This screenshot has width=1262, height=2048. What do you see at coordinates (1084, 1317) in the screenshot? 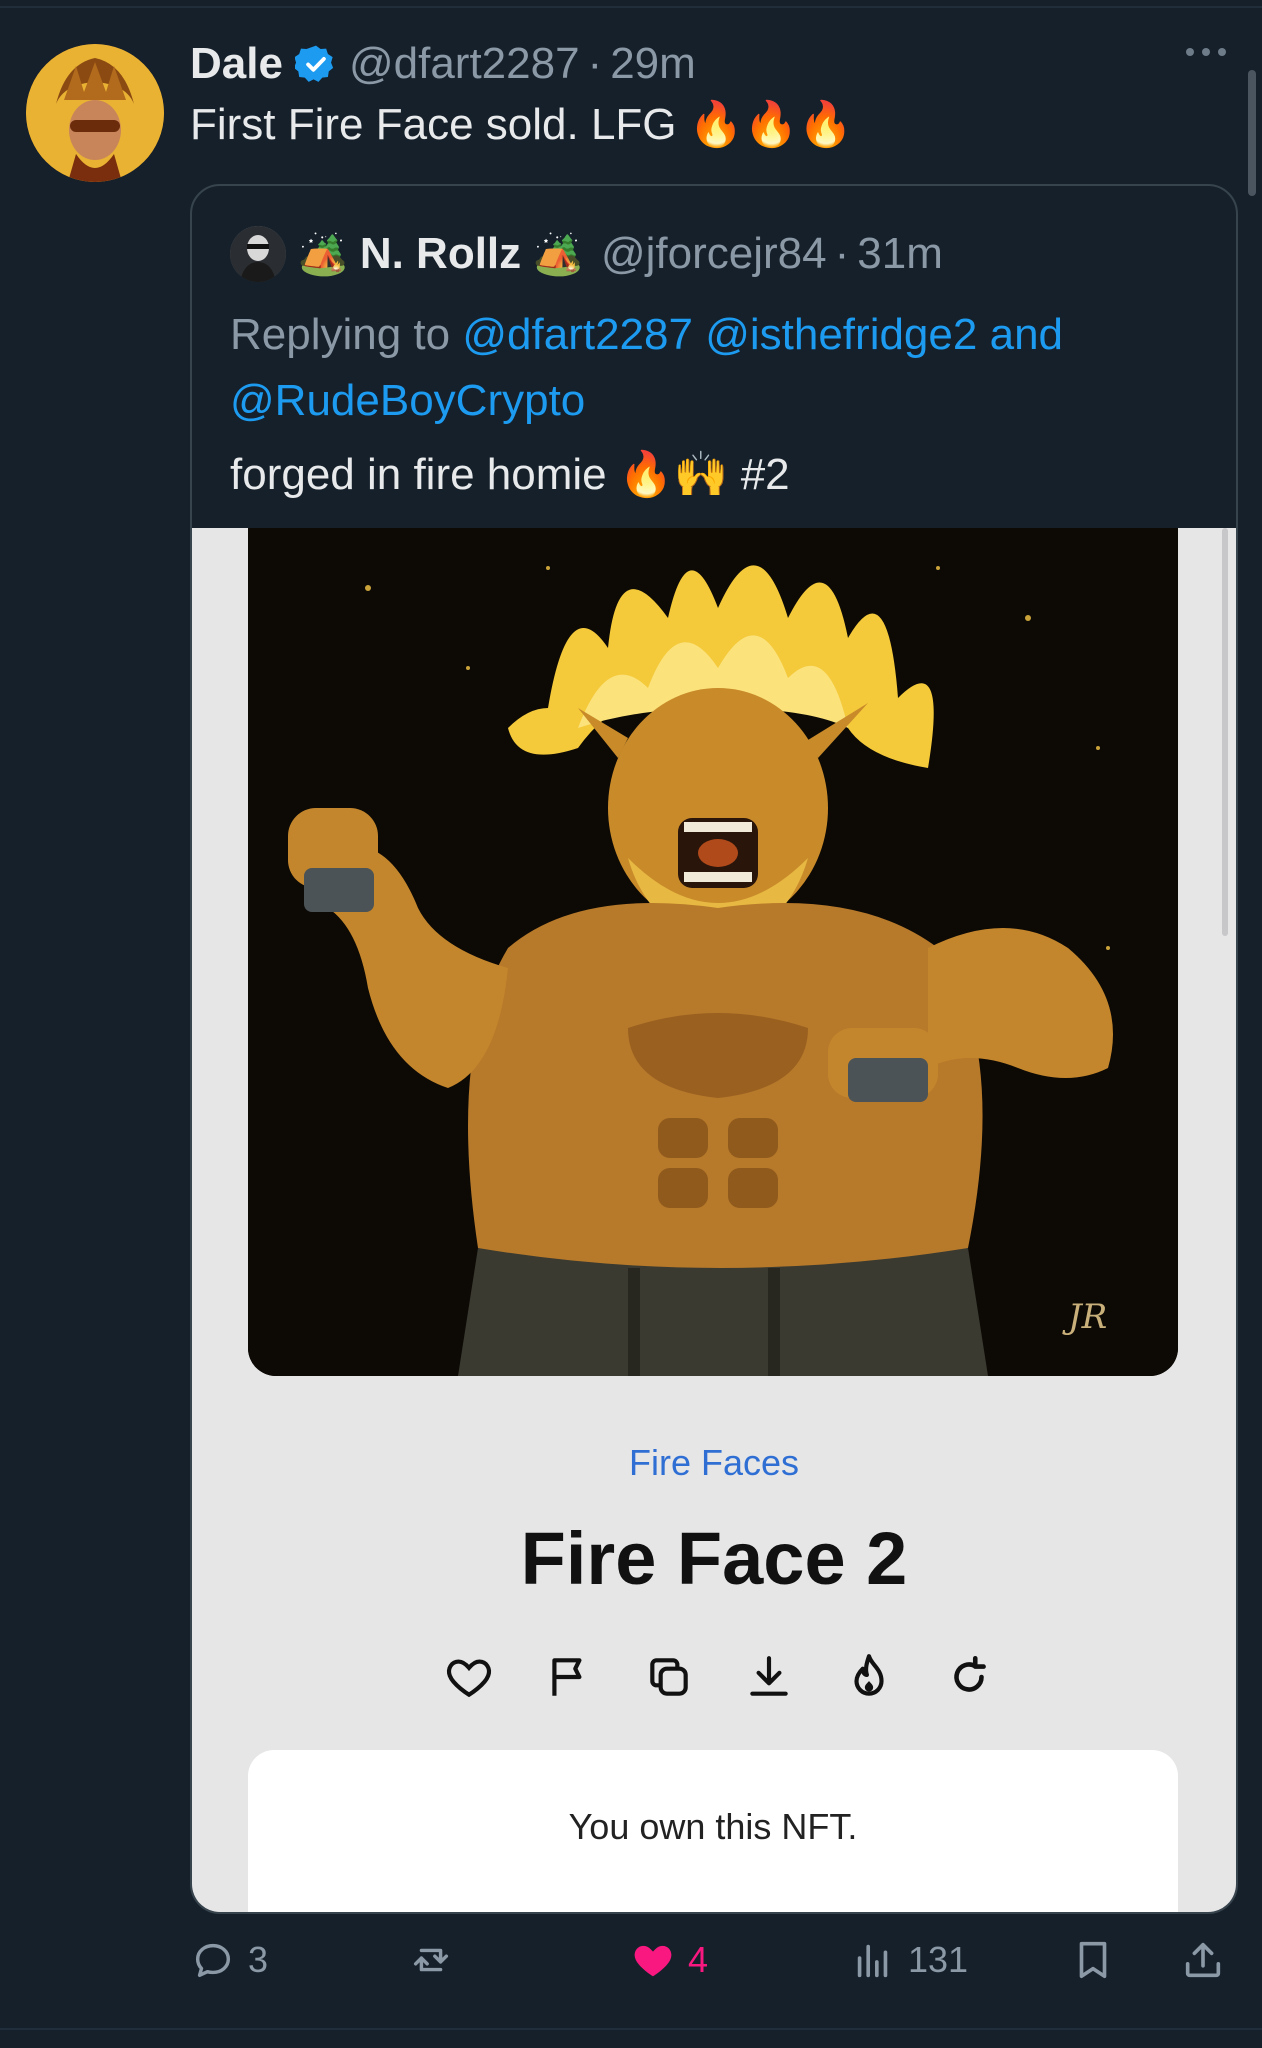
I see `svg-text: JR` at bounding box center [1084, 1317].